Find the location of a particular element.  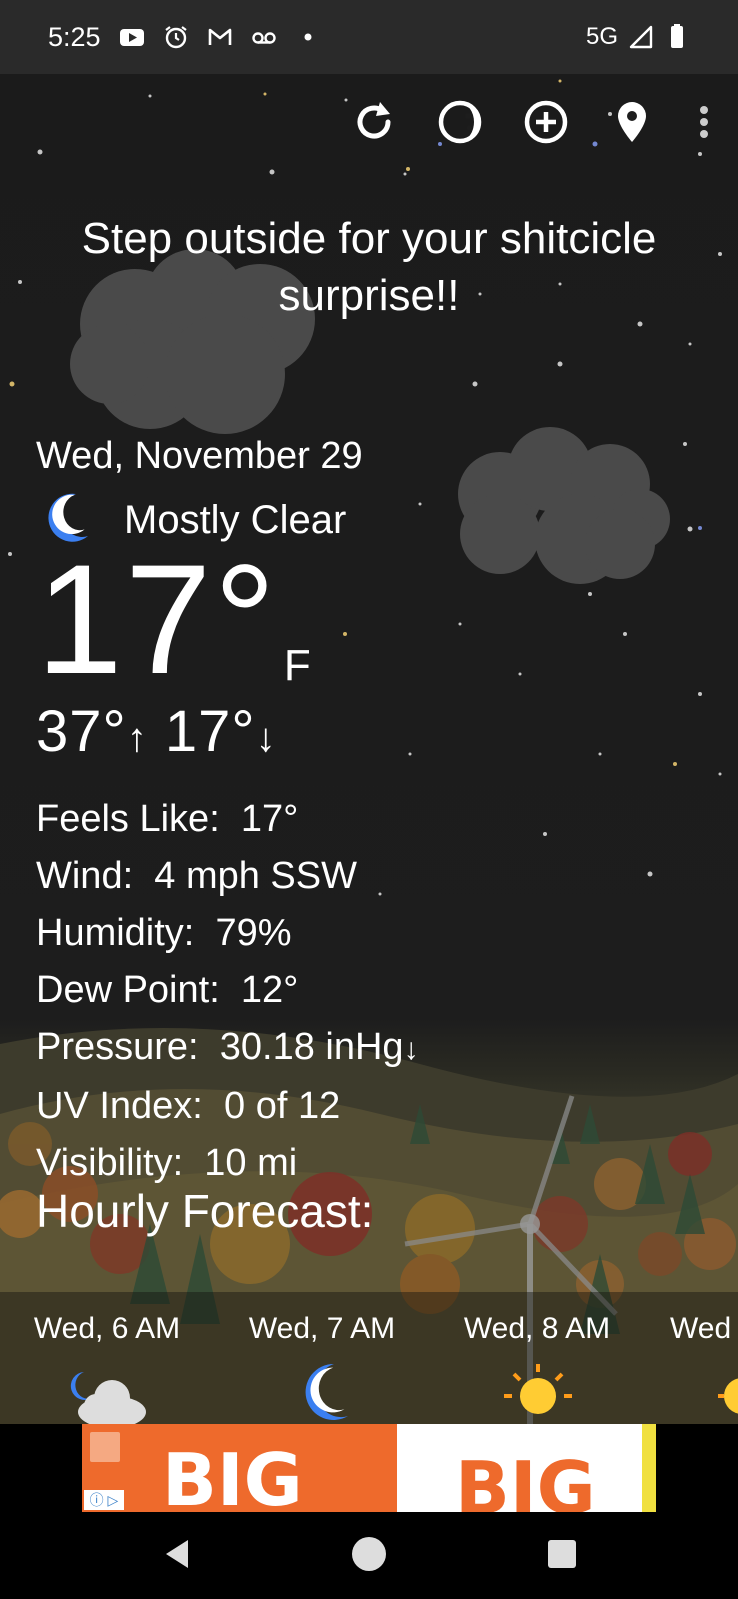

hourly-time: Wed, 6 AM is located at coordinates (107, 1328).